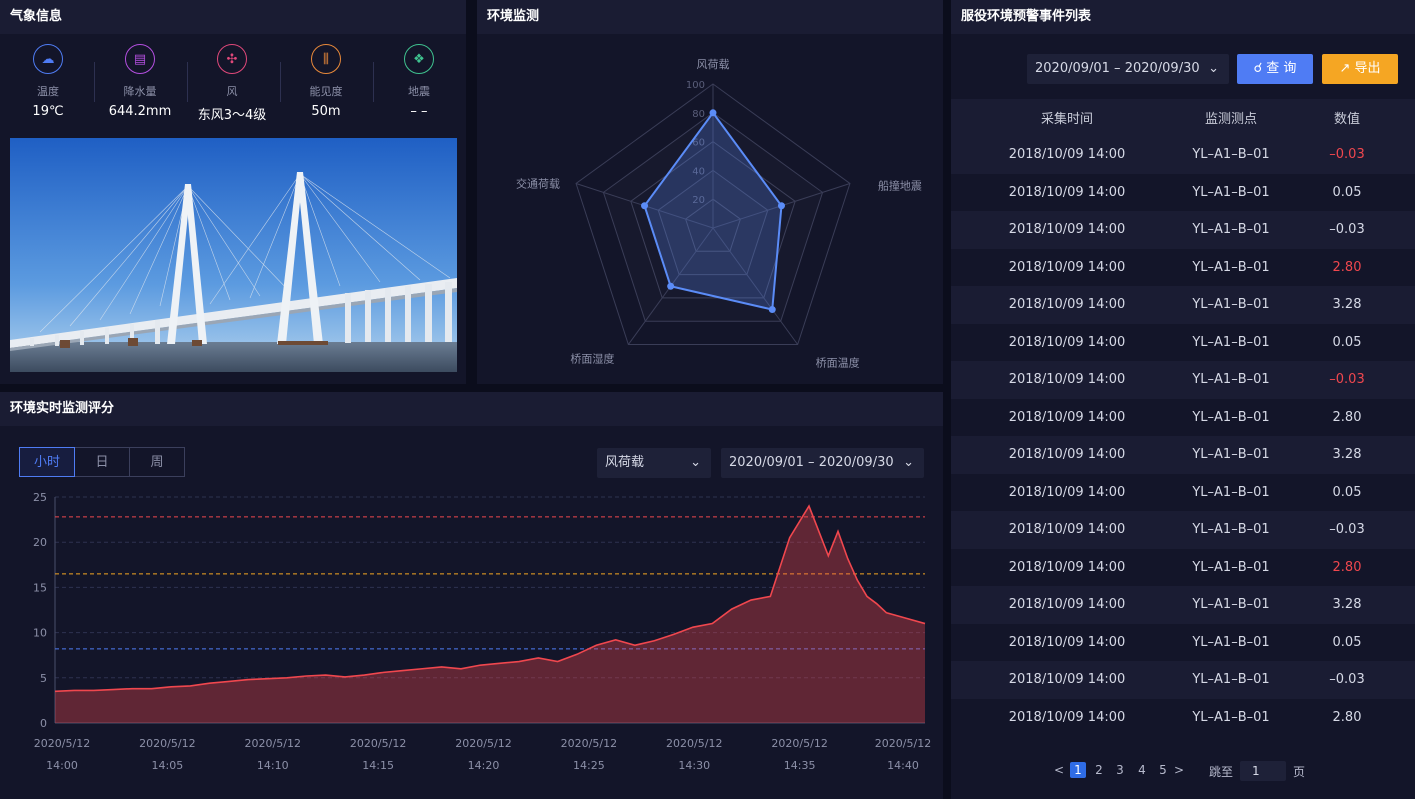  I want to click on metric-select-value: 风荷载, so click(625, 462).